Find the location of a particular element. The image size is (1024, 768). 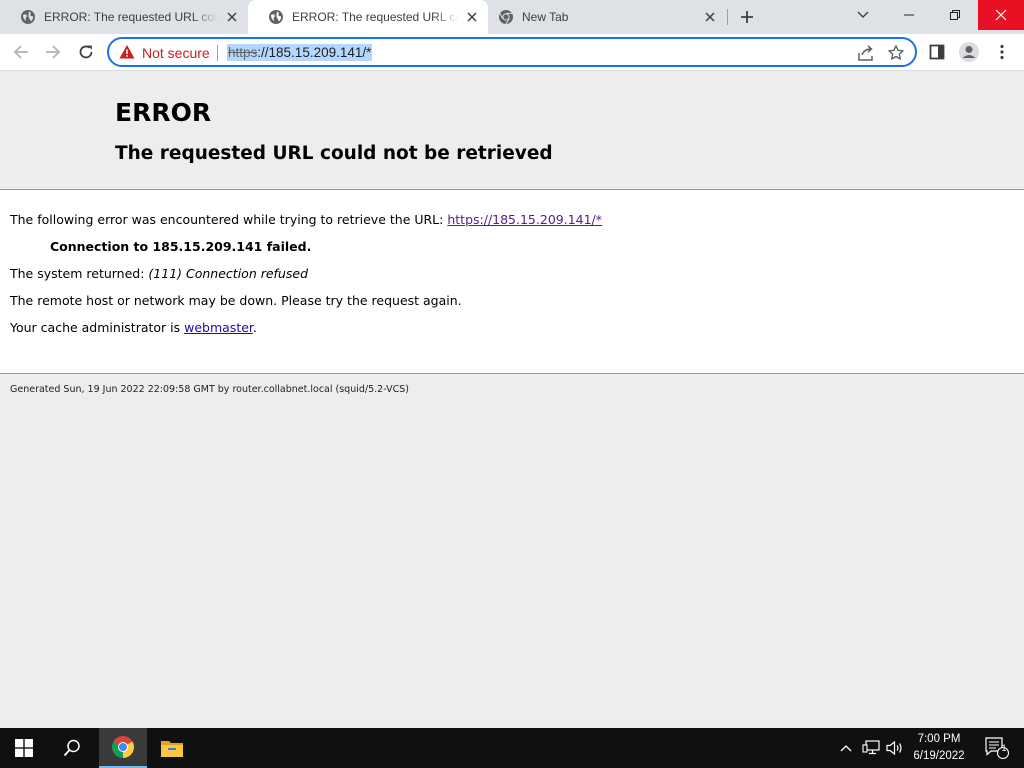

bookmark-star-icon is located at coordinates (896, 53).